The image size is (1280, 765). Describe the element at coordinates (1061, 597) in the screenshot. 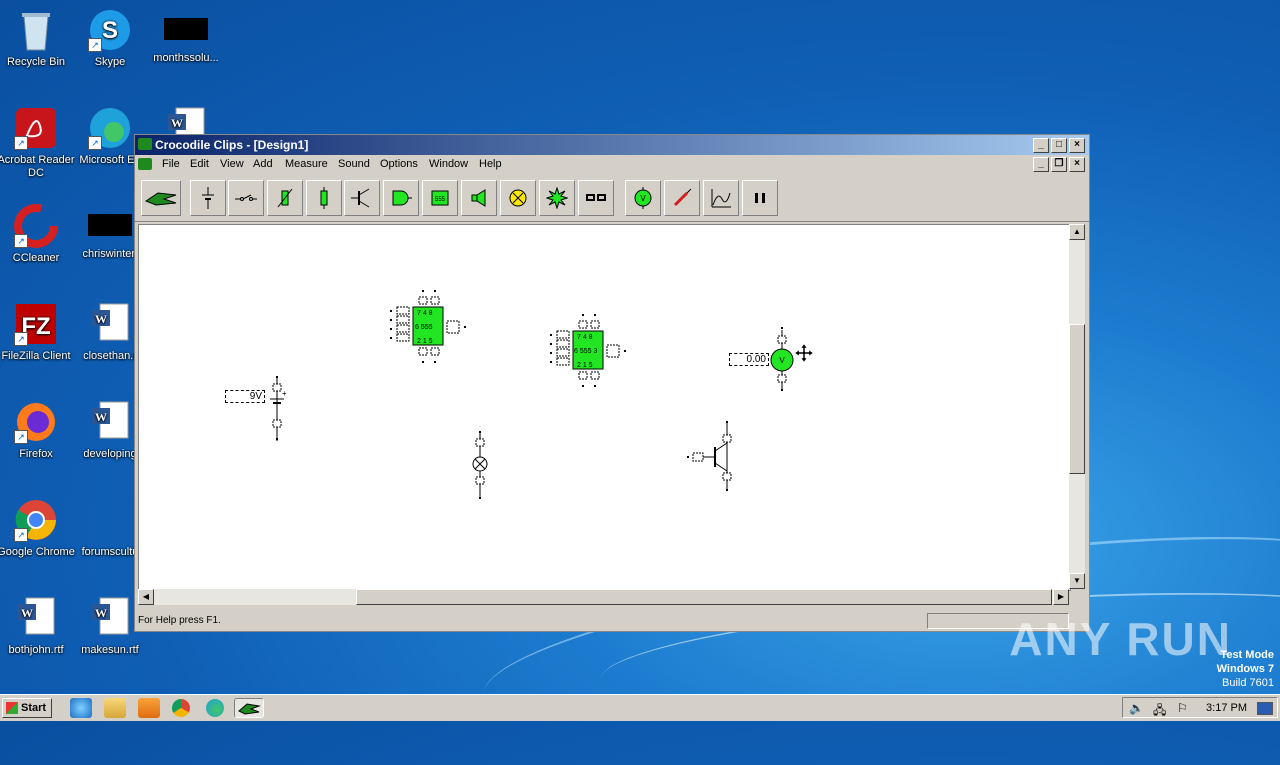

I see `scroll-right-button: ▶` at that location.